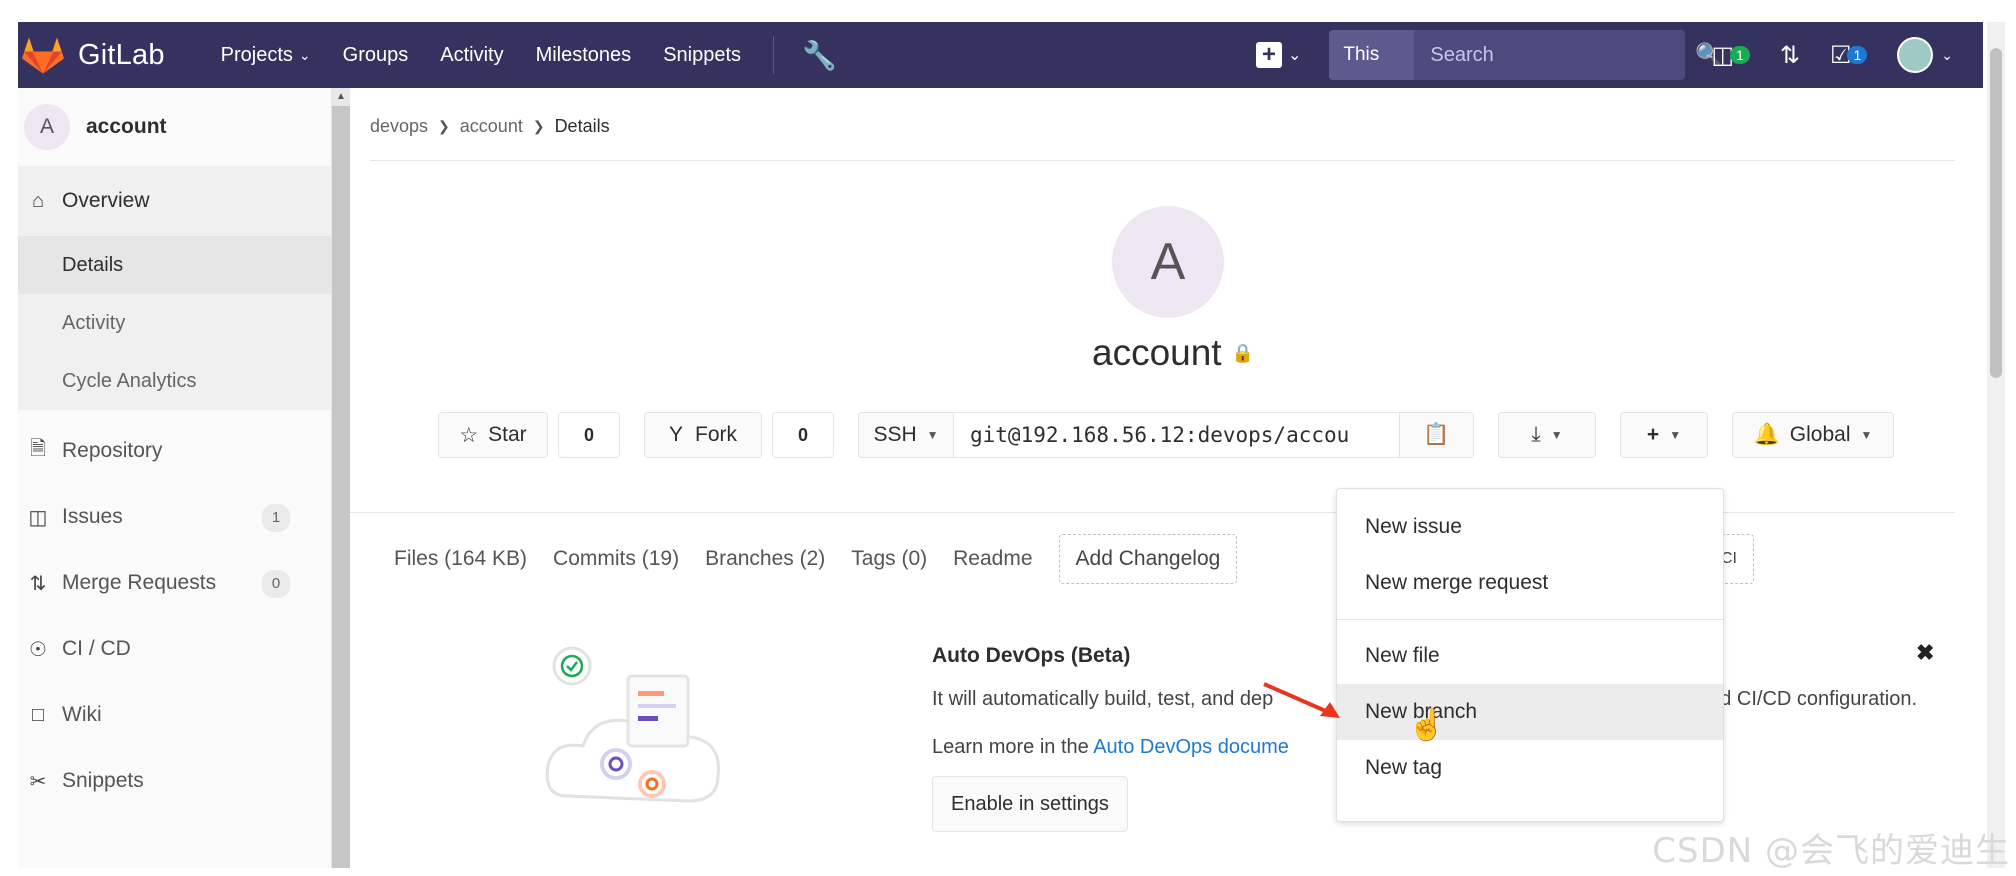  I want to click on user-menu: ⌄, so click(1925, 55).